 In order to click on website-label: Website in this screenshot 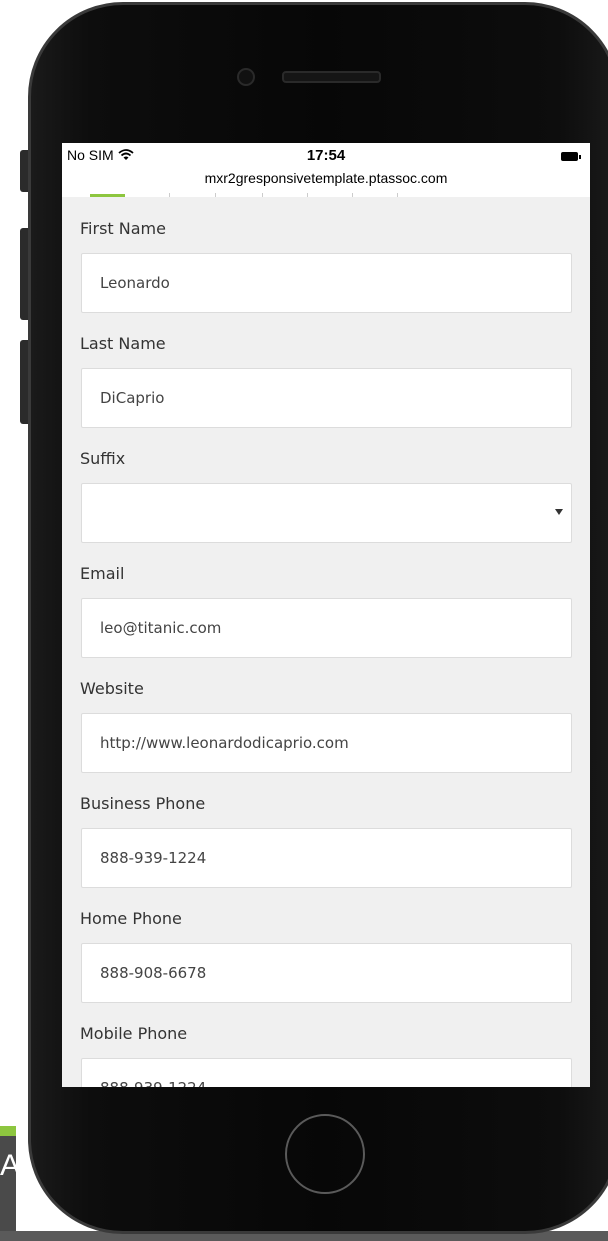, I will do `click(112, 688)`.